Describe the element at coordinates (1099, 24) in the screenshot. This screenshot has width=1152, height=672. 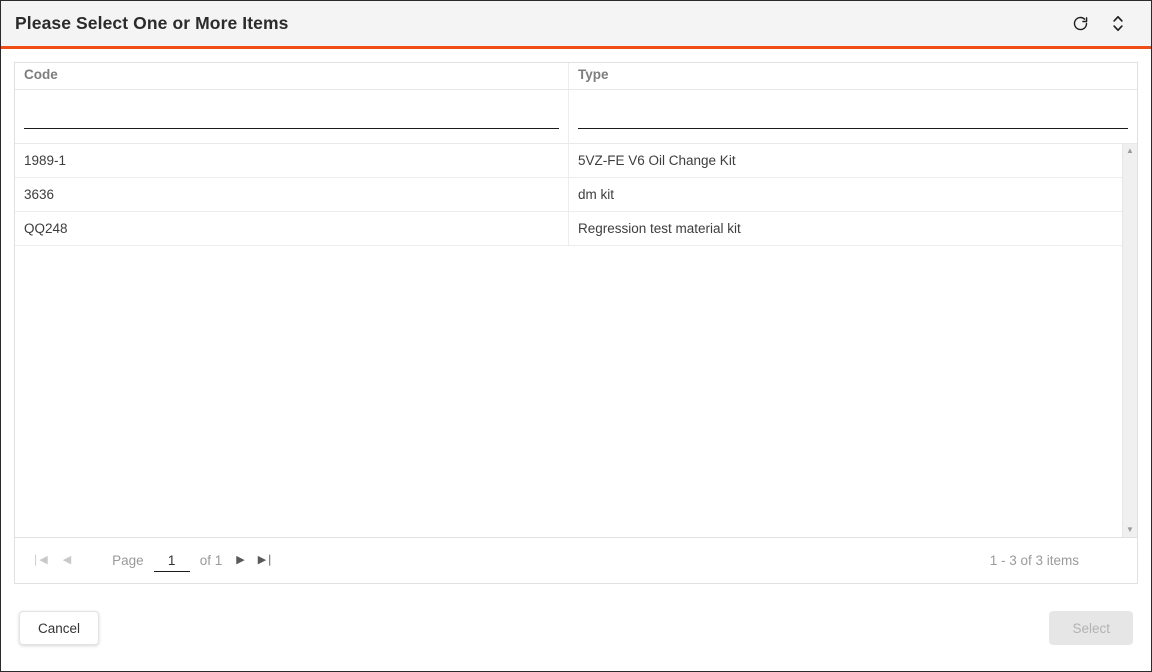
I see `titlebar-actions` at that location.